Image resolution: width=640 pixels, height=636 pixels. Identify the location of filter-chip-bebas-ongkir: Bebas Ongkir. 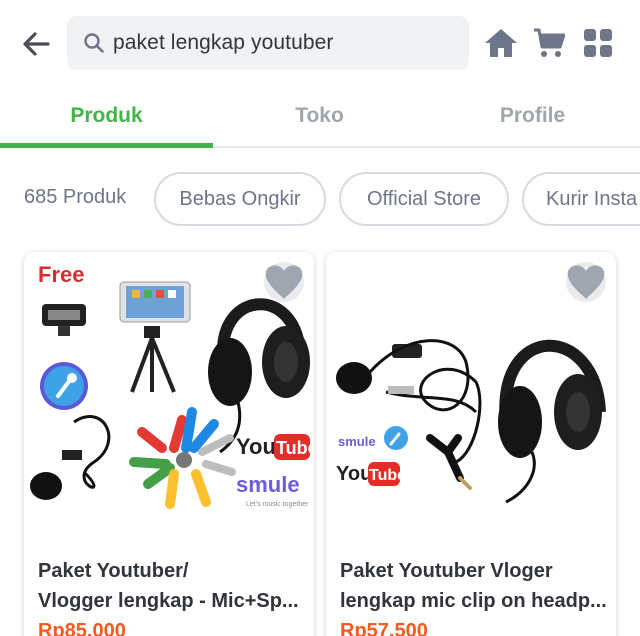
(240, 199).